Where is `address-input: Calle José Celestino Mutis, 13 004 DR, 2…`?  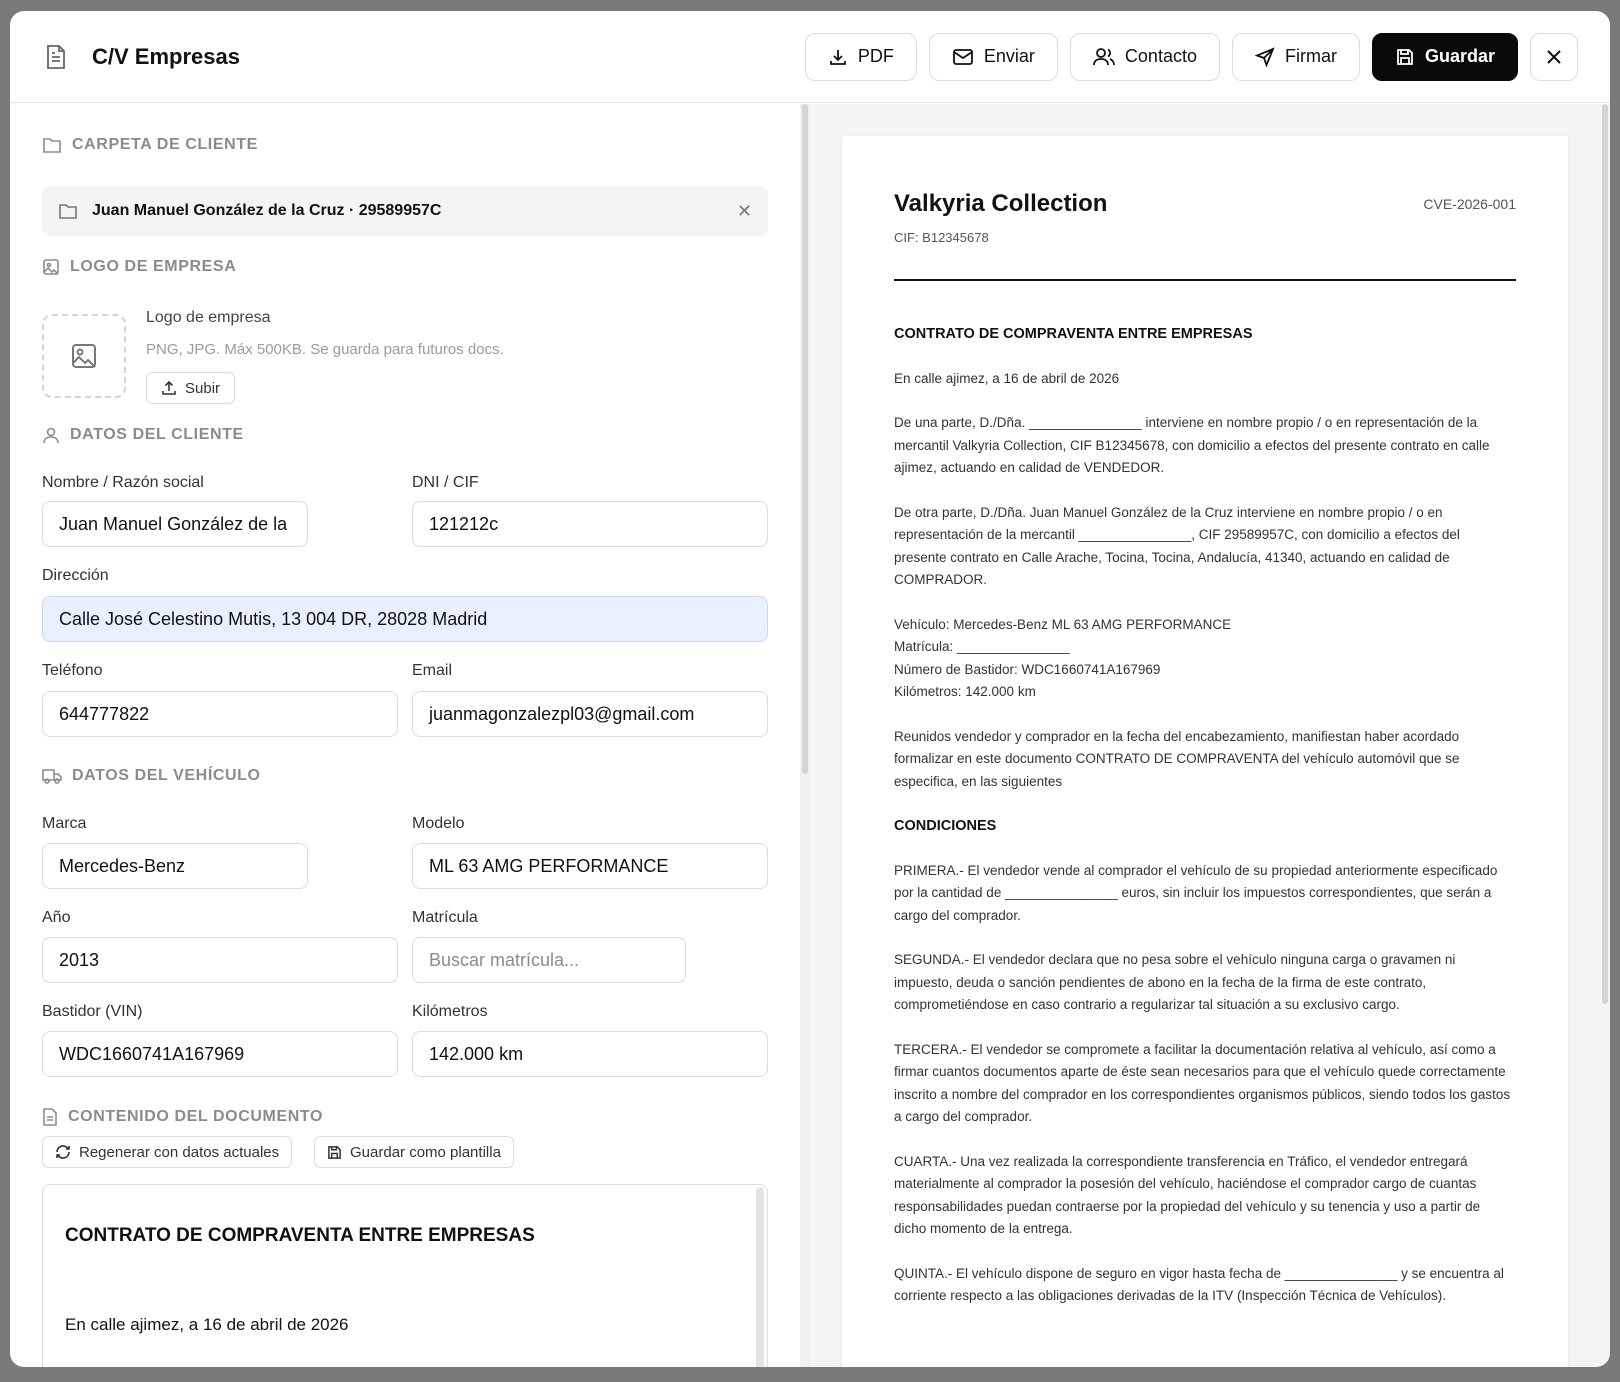
address-input: Calle José Celestino Mutis, 13 004 DR, 2… is located at coordinates (405, 619).